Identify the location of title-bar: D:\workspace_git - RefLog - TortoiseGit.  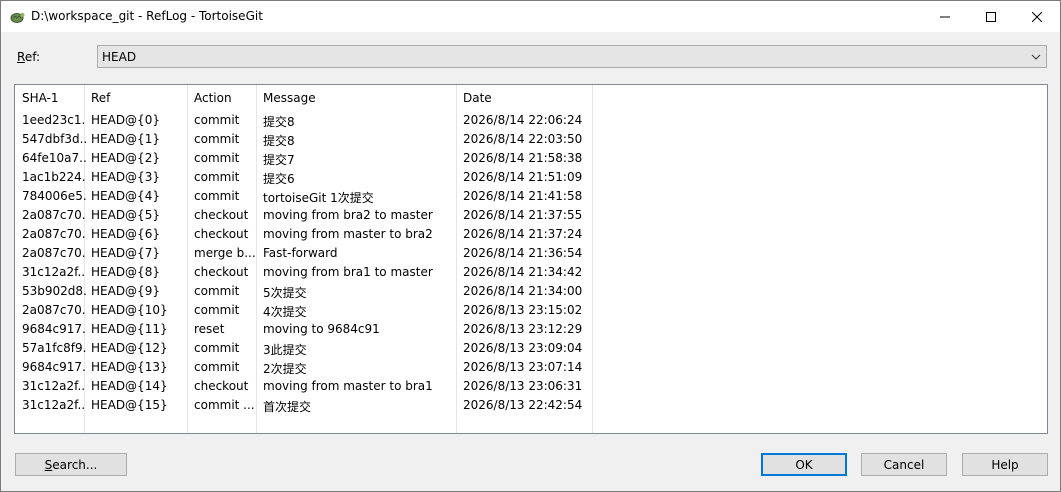
(530, 16).